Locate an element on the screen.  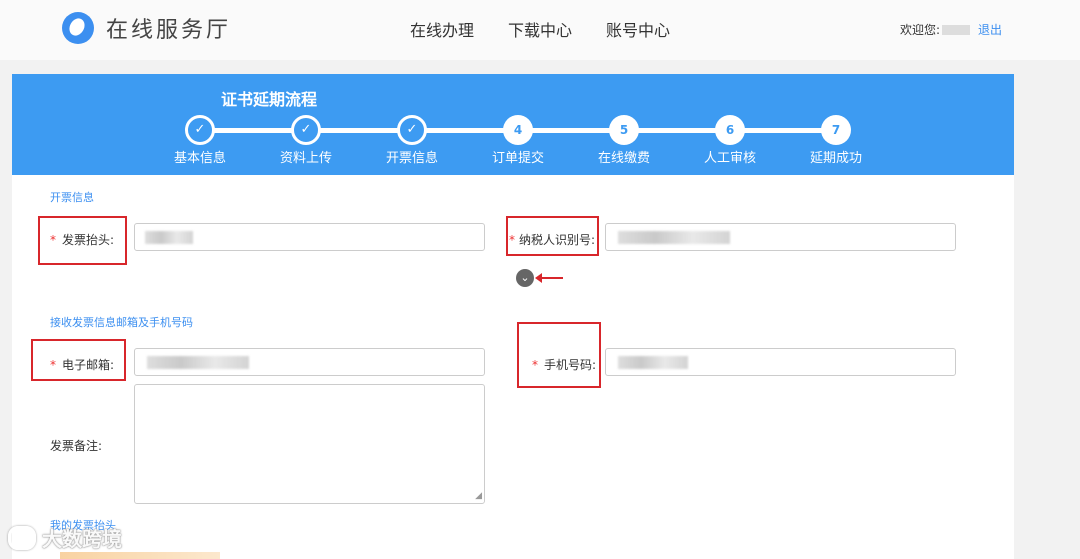
phone-label: * 手机号码: is located at coordinates (564, 364).